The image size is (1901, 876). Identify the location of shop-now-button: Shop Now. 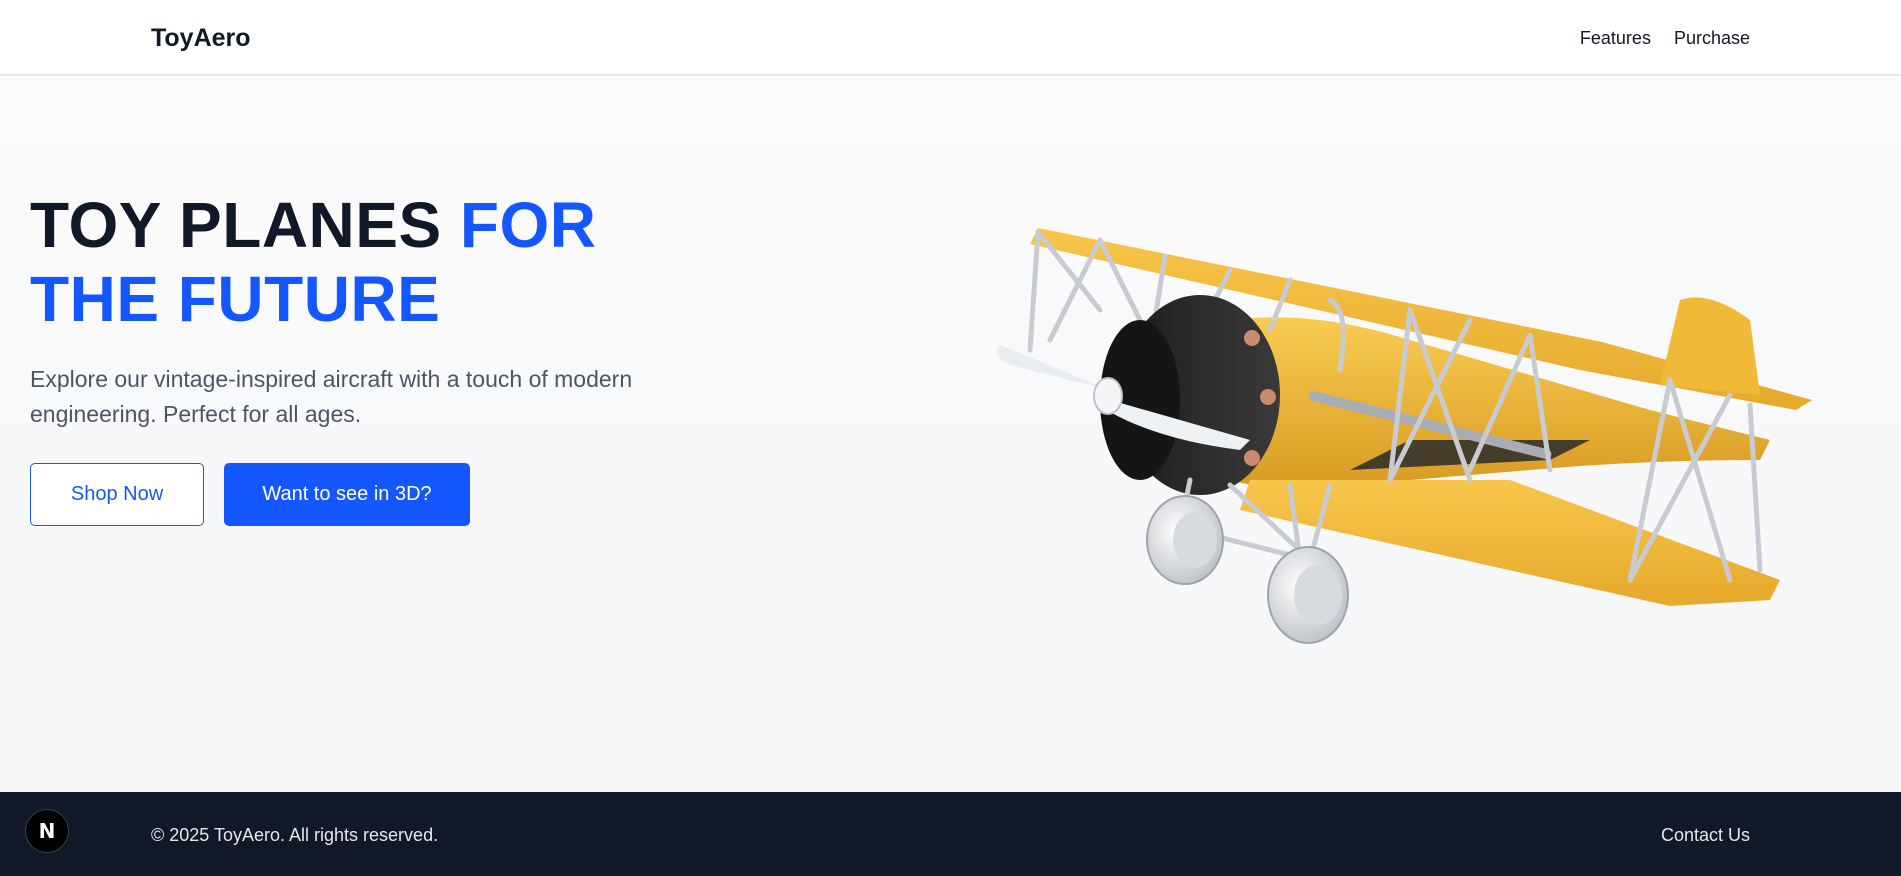
(117, 494).